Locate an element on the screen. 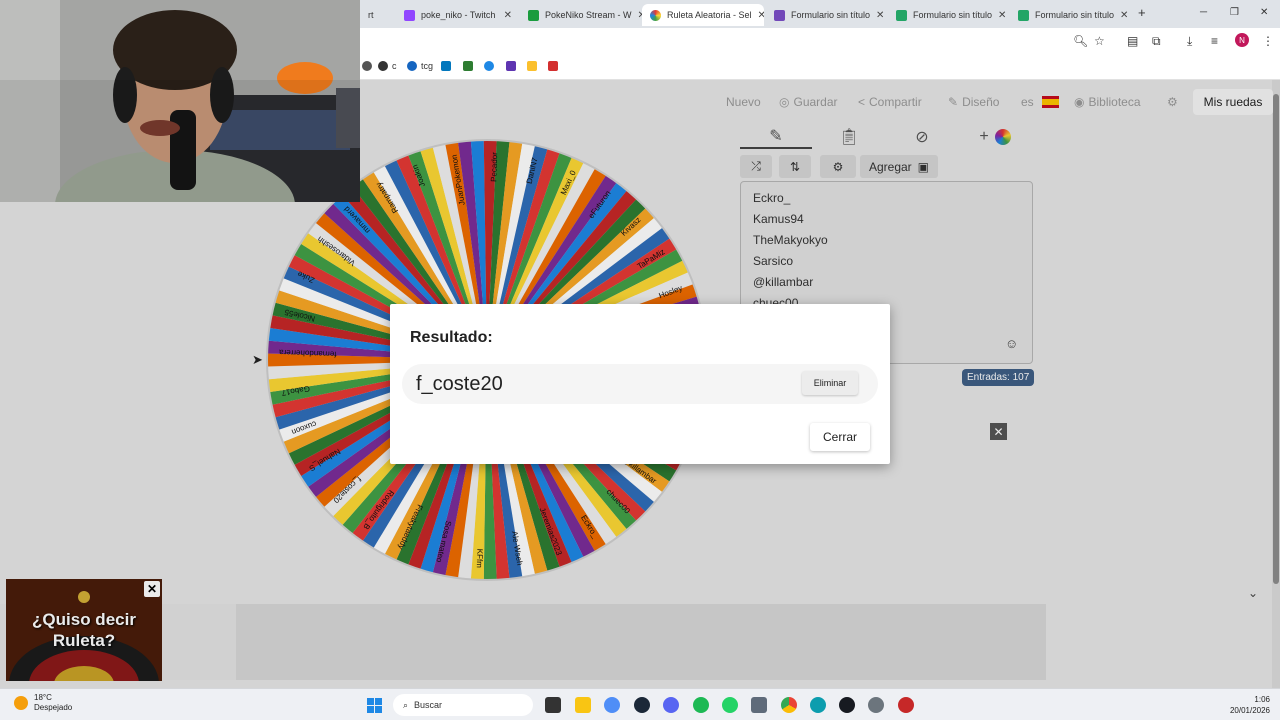 This screenshot has width=1280, height=720. zoom-icon: 🔍︎ is located at coordinates (1080, 41).